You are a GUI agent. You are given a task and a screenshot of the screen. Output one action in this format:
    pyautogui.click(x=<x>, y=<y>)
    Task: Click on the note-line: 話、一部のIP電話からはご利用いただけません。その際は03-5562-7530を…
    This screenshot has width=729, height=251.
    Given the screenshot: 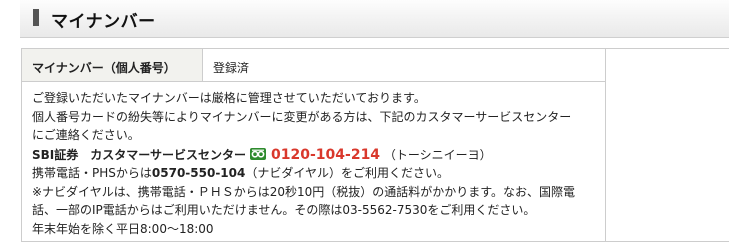 What is the action you would take?
    pyautogui.click(x=284, y=210)
    